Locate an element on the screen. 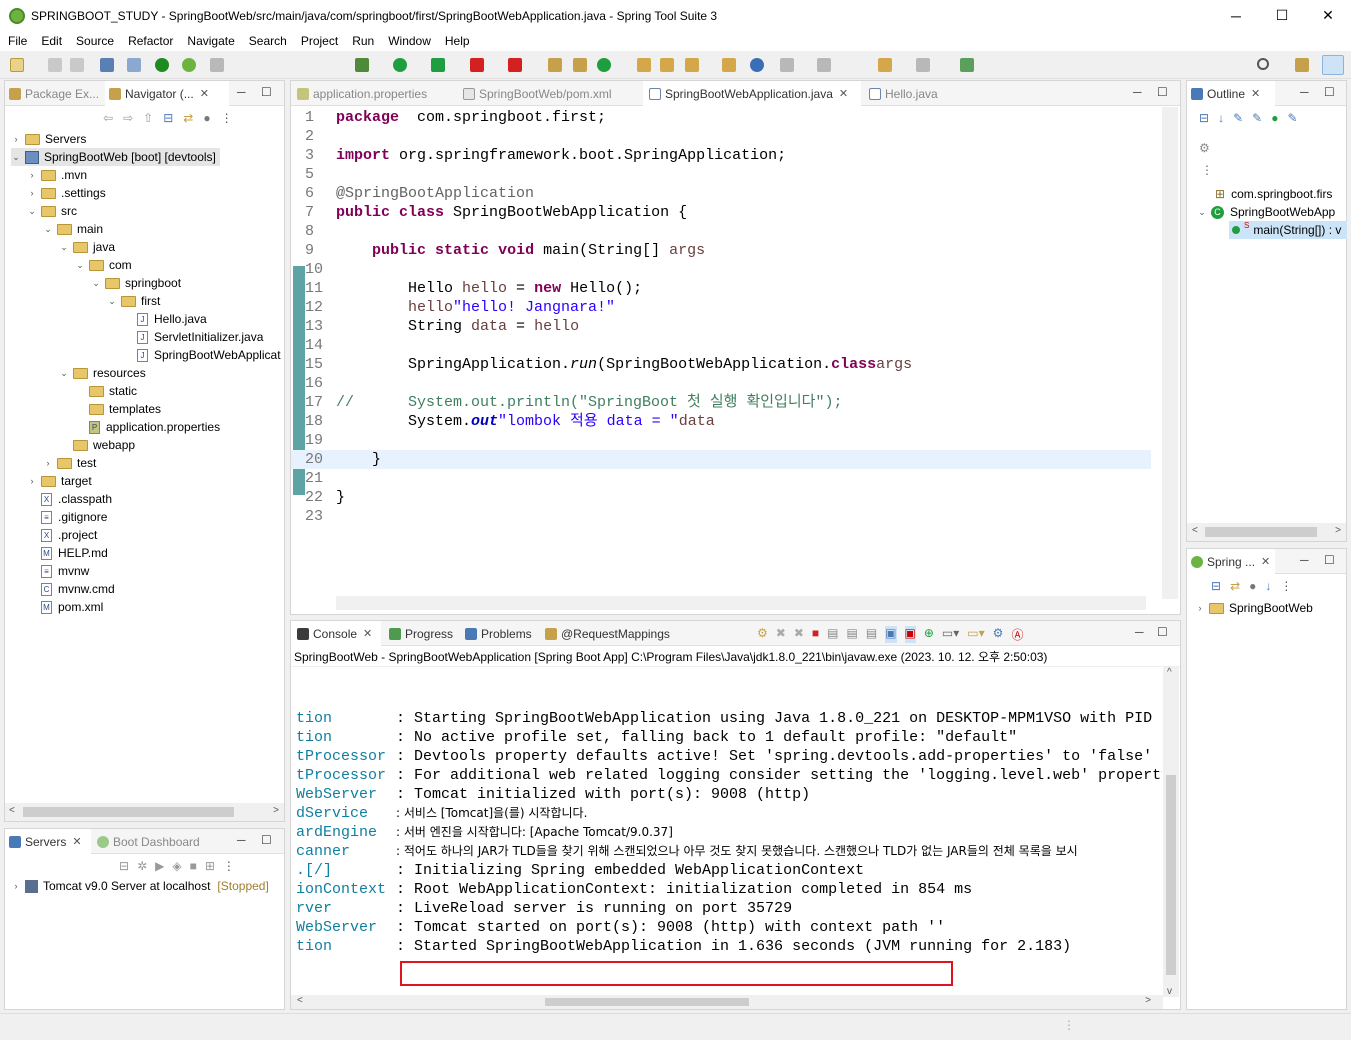  tree-item: ≡ mvnw is located at coordinates (58, 571).